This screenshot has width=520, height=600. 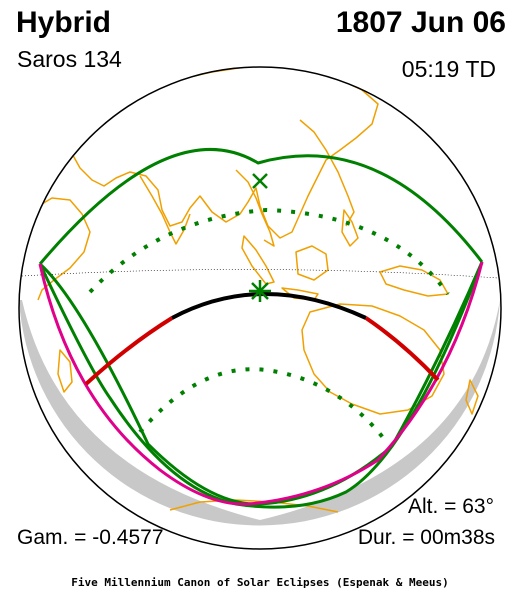 I want to click on new-guinea-outline, so click(x=414, y=281).